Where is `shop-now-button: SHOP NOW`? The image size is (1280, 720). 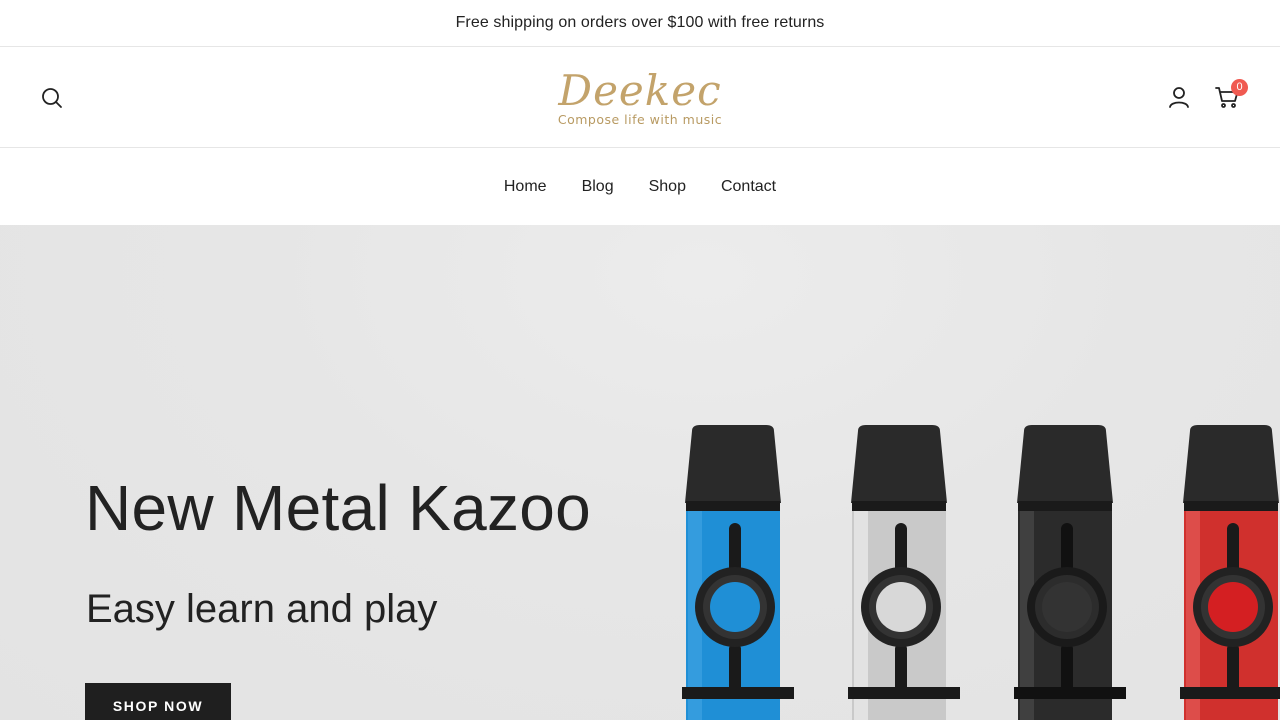
shop-now-button: SHOP NOW is located at coordinates (158, 701).